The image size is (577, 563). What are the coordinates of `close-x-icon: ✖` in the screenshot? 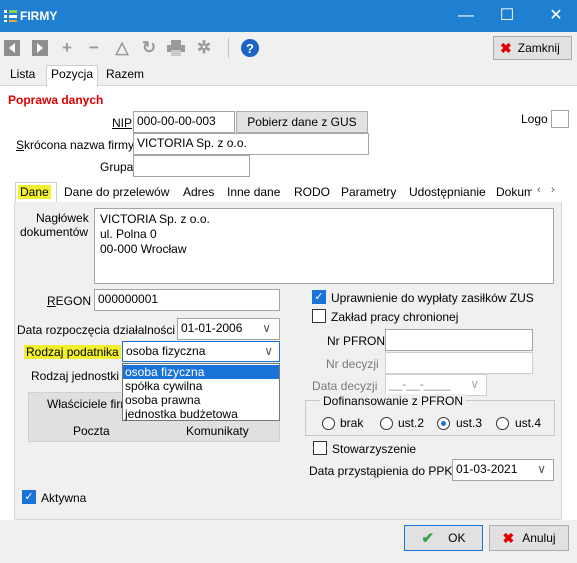 It's located at (506, 47).